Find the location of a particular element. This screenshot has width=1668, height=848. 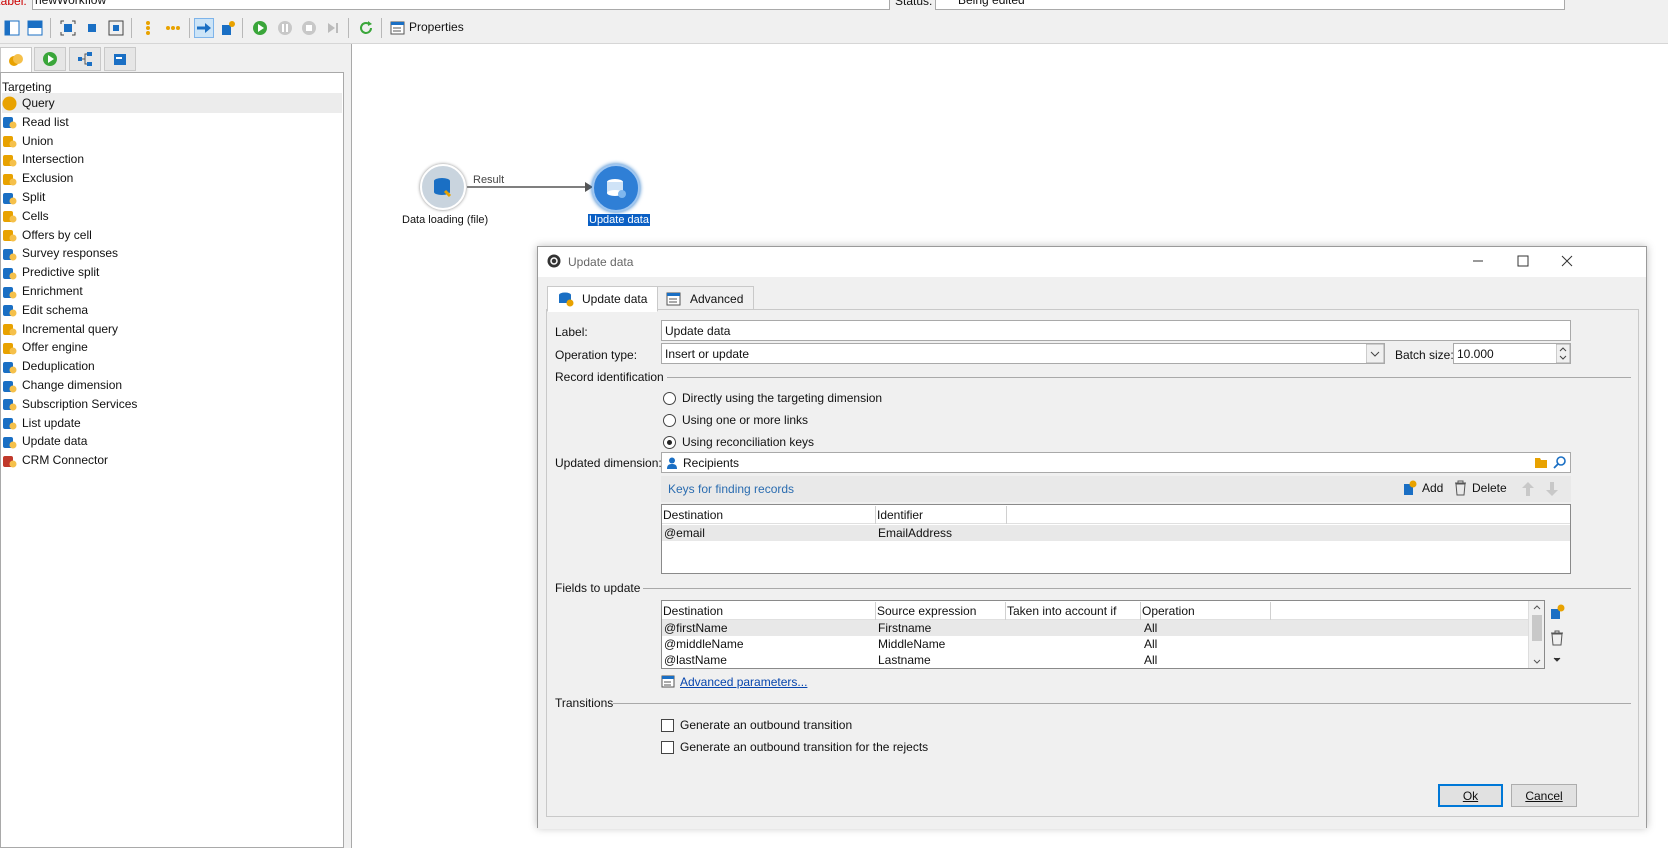

fields-divider is located at coordinates (1137, 588).